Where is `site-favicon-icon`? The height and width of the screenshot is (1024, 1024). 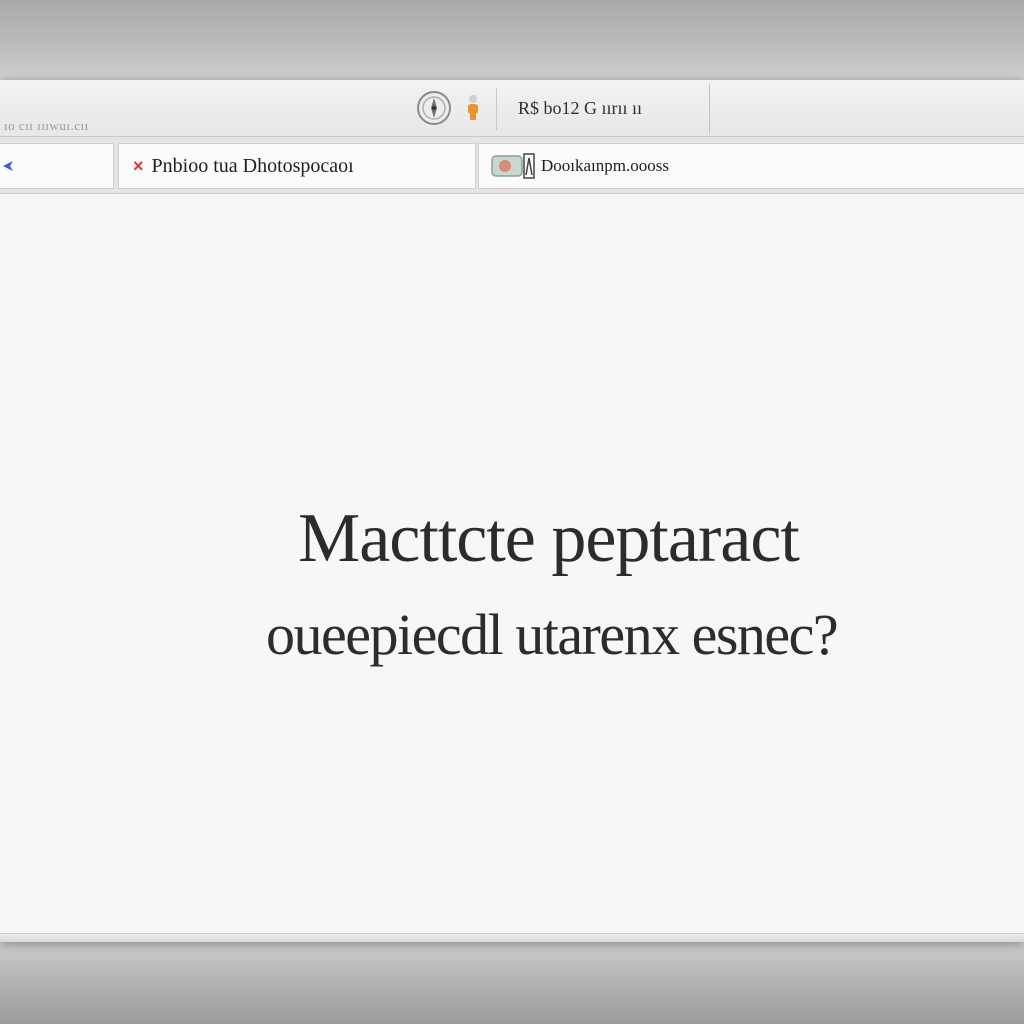
site-favicon-icon is located at coordinates (513, 166).